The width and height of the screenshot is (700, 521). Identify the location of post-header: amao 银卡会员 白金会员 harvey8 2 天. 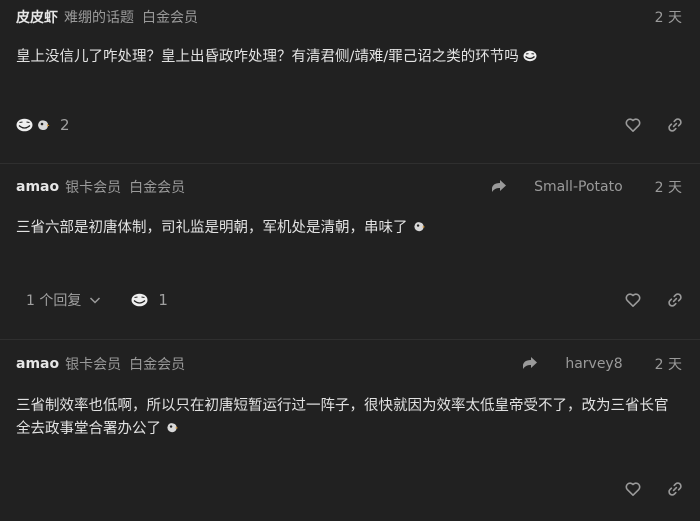
(350, 364).